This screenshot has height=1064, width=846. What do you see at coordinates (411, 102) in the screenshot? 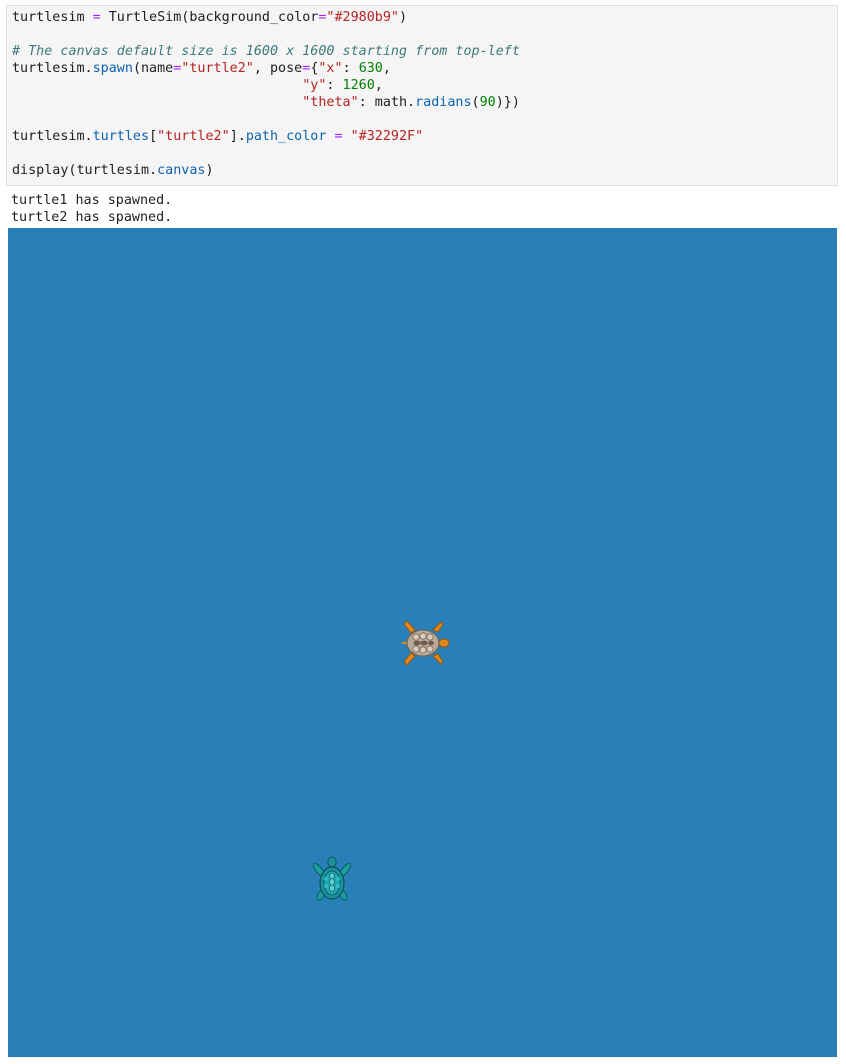
I see `code-line-6: "theta": math.radians(90)})` at bounding box center [411, 102].